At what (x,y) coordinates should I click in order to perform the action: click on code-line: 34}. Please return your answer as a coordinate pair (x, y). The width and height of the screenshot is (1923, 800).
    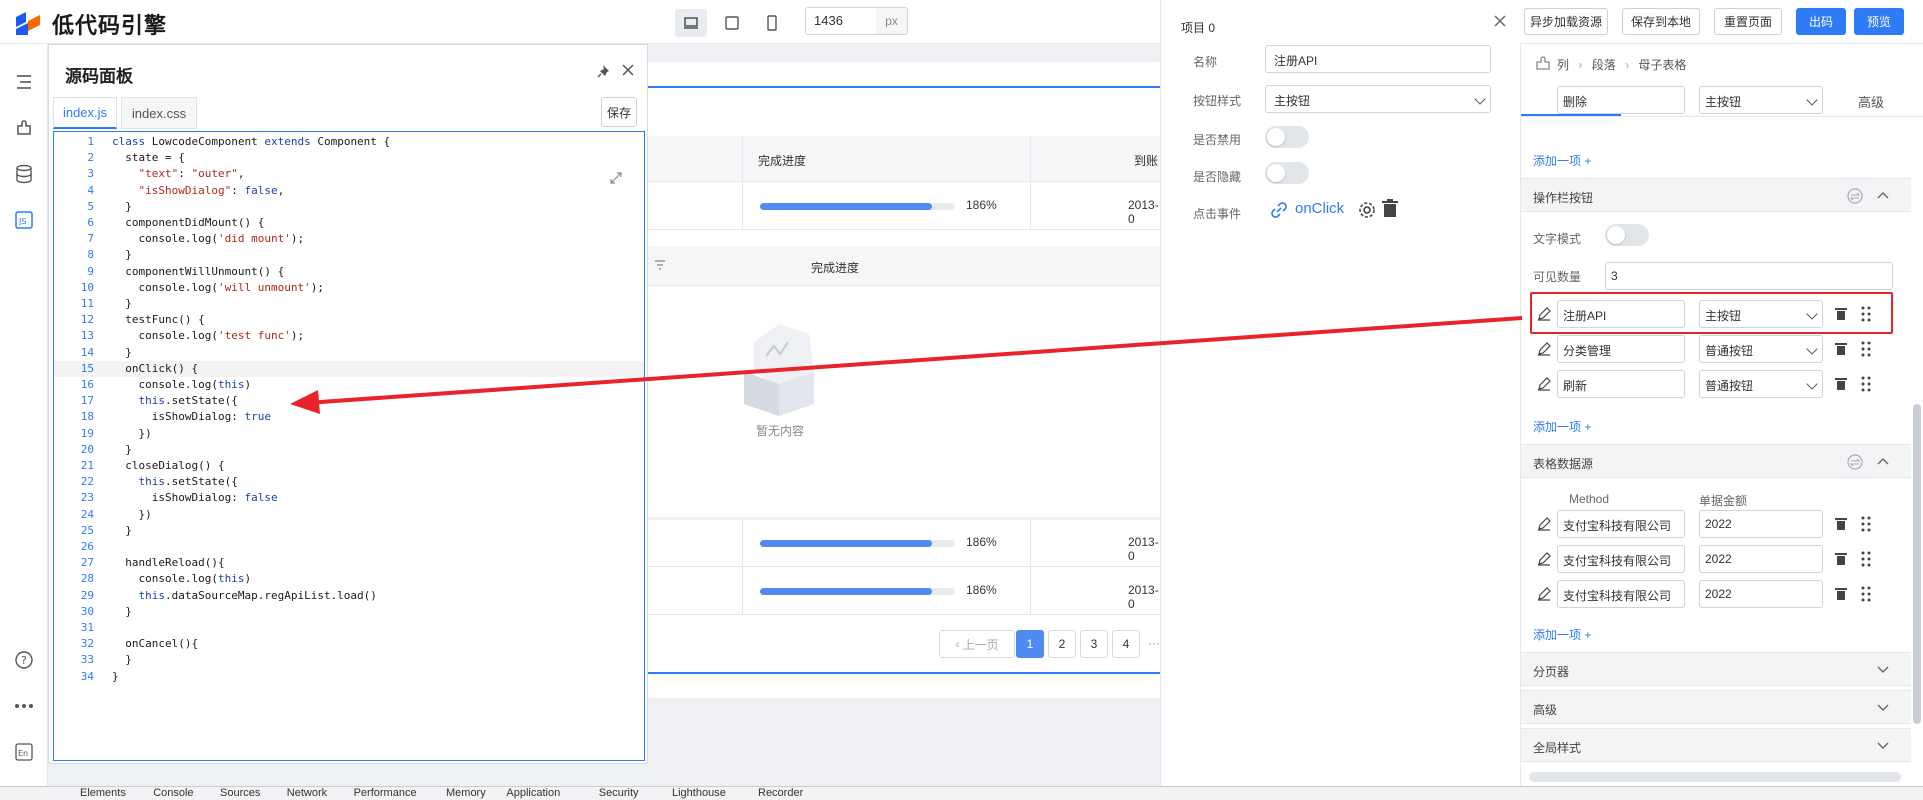
    Looking at the image, I should click on (349, 677).